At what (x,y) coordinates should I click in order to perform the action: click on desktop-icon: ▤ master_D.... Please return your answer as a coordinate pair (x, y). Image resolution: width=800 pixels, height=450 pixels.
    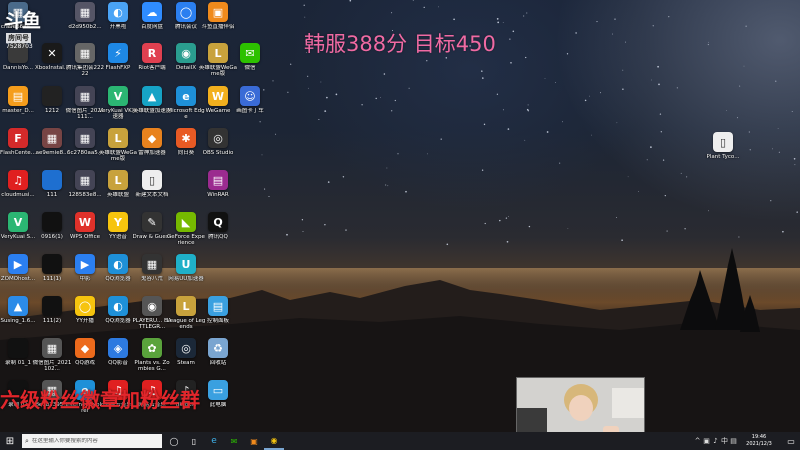
    Looking at the image, I should click on (18, 106).